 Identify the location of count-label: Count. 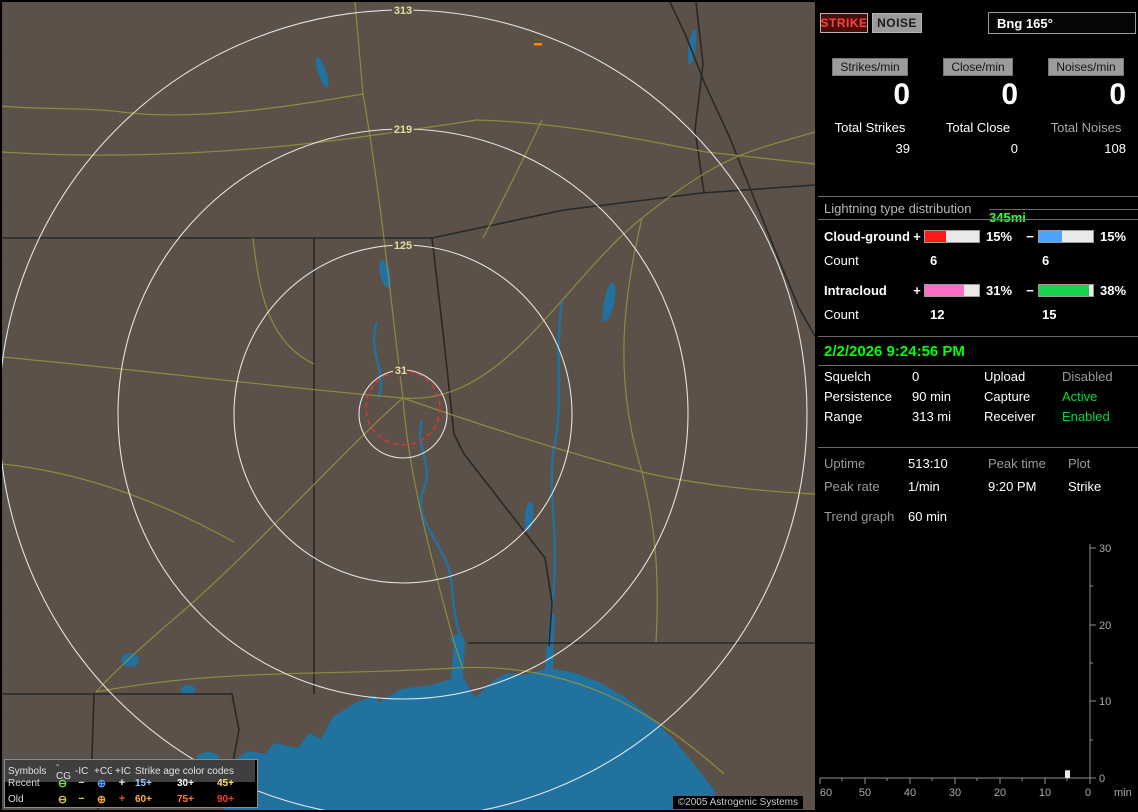
(841, 314).